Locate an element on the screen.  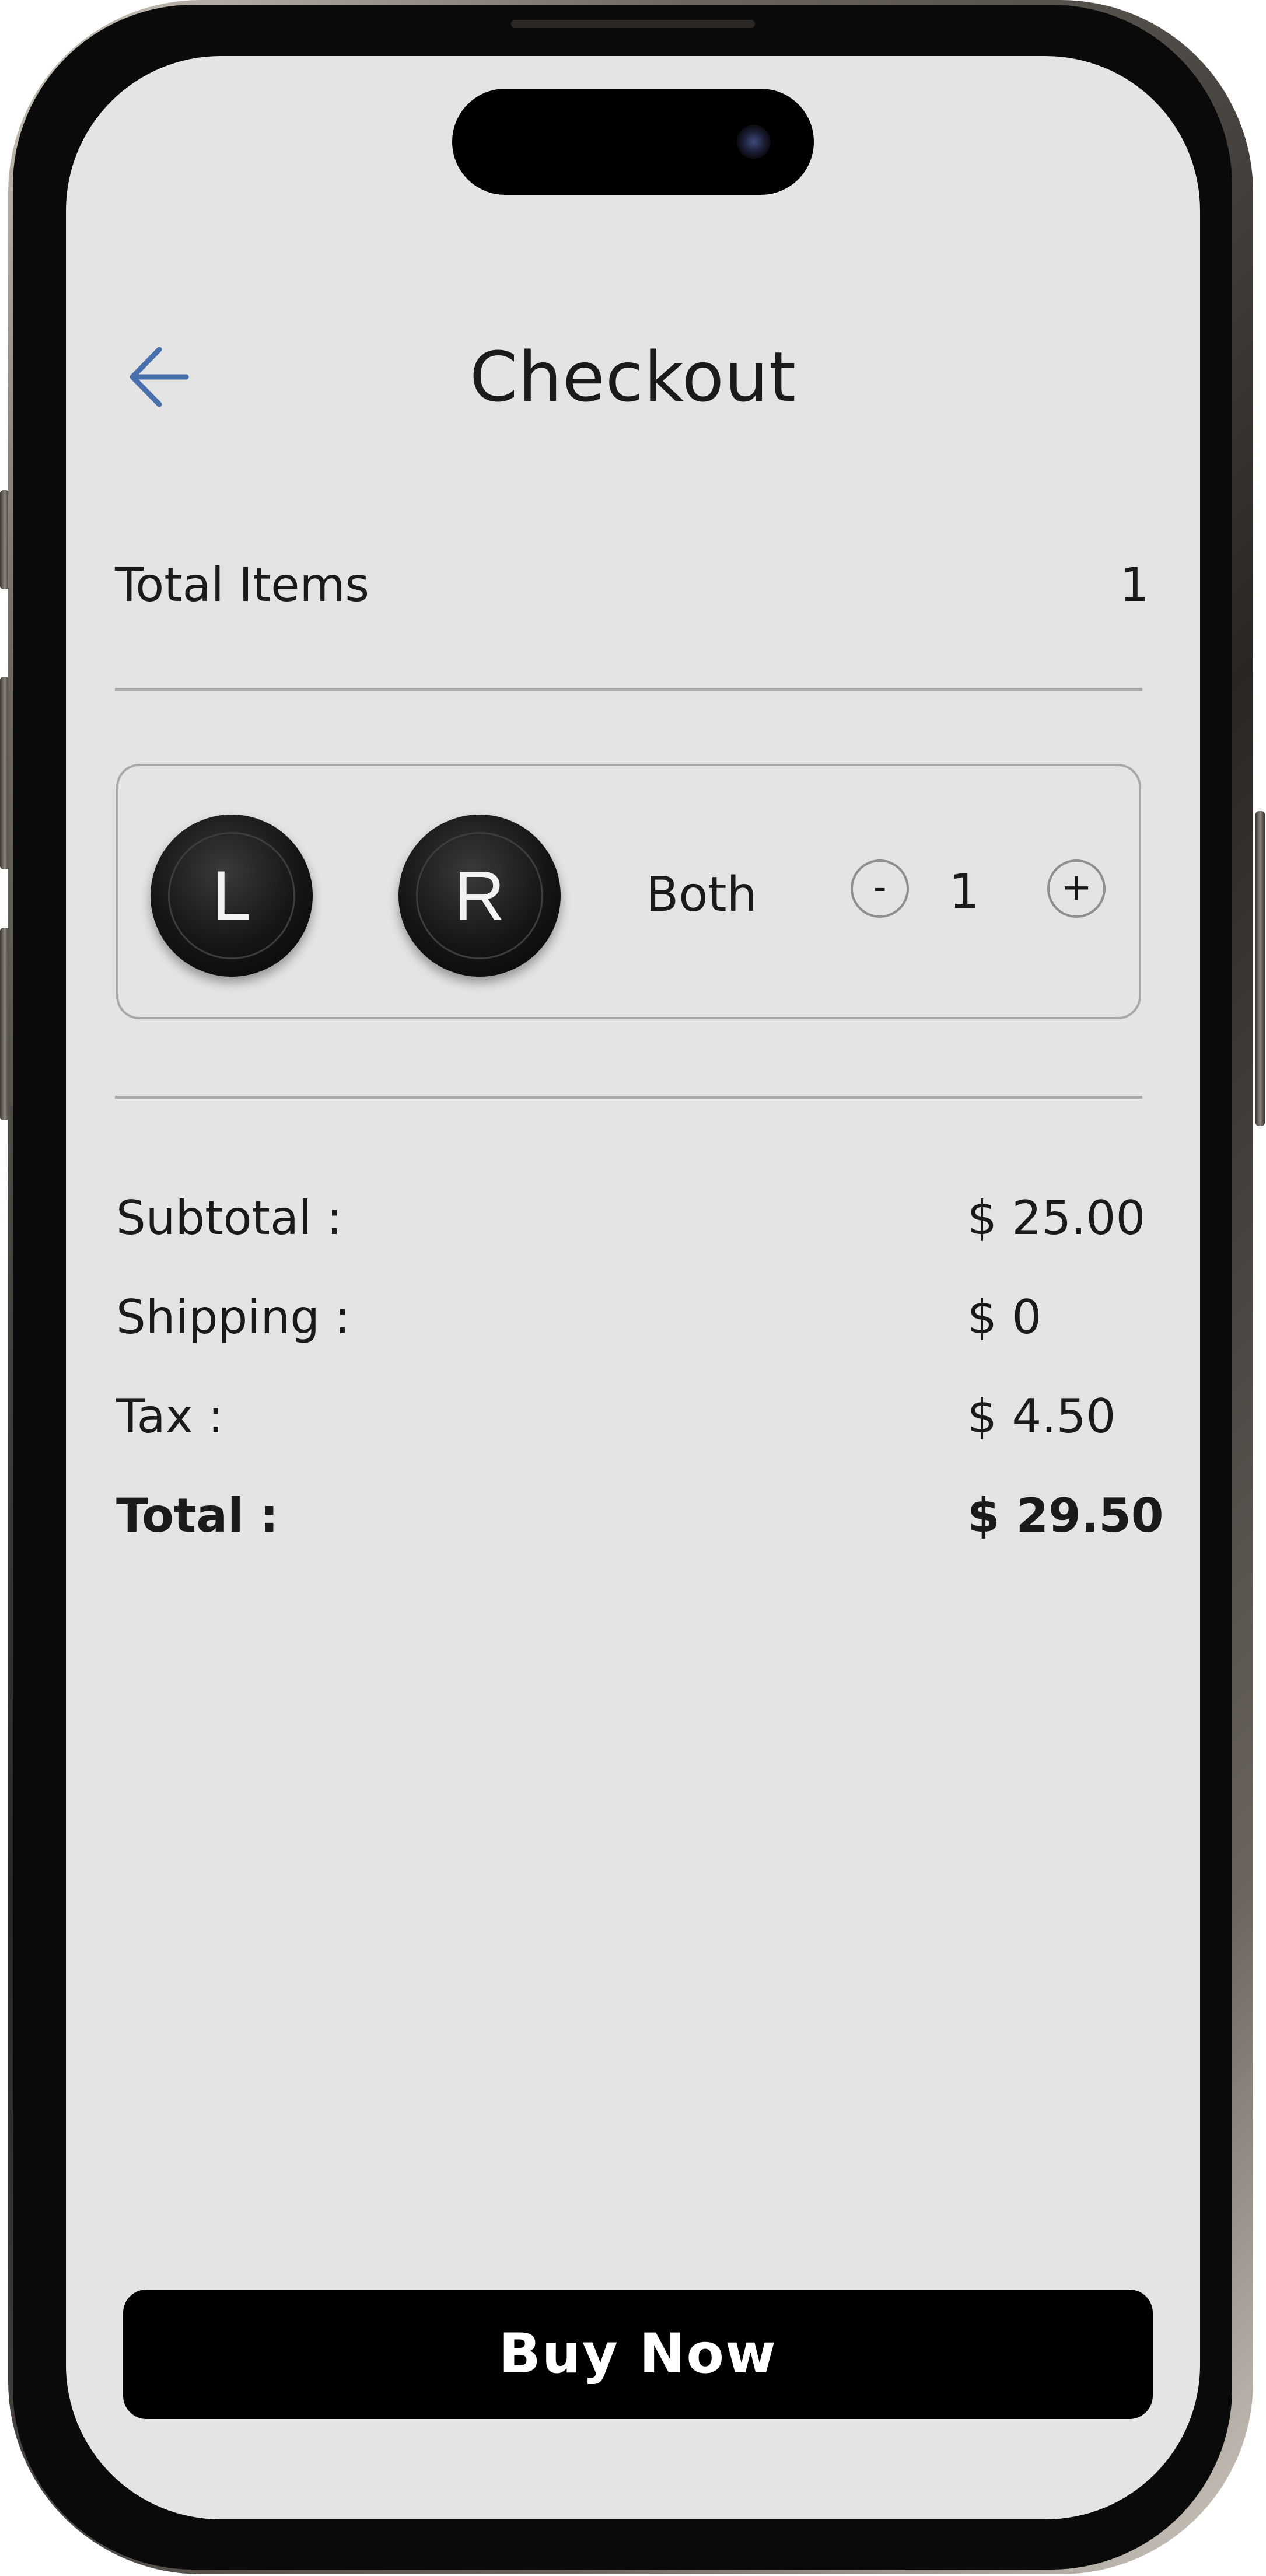
subtotal-label: Subtotal : is located at coordinates (229, 1218).